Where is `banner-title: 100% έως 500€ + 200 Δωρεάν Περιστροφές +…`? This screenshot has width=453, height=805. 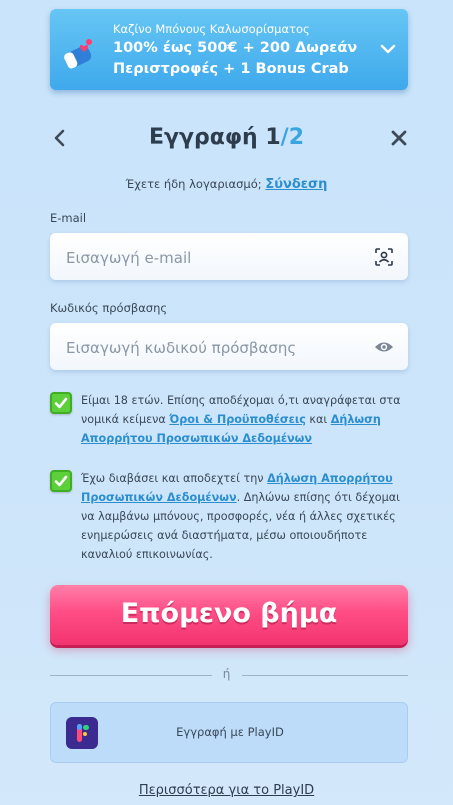 banner-title: 100% έως 500€ + 200 Δωρεάν Περιστροφές +… is located at coordinates (235, 58).